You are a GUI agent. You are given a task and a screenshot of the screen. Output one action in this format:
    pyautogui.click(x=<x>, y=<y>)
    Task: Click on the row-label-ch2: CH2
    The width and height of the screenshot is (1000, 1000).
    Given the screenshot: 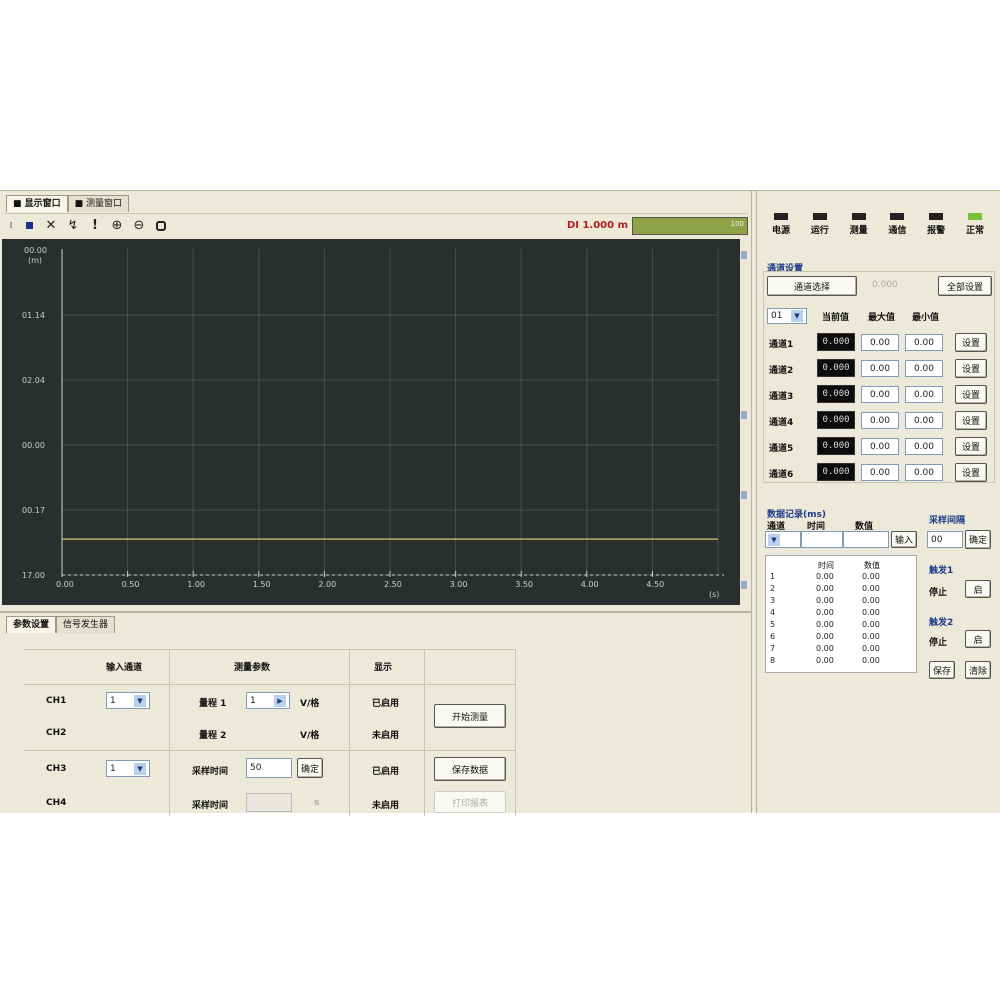 What is the action you would take?
    pyautogui.click(x=56, y=733)
    